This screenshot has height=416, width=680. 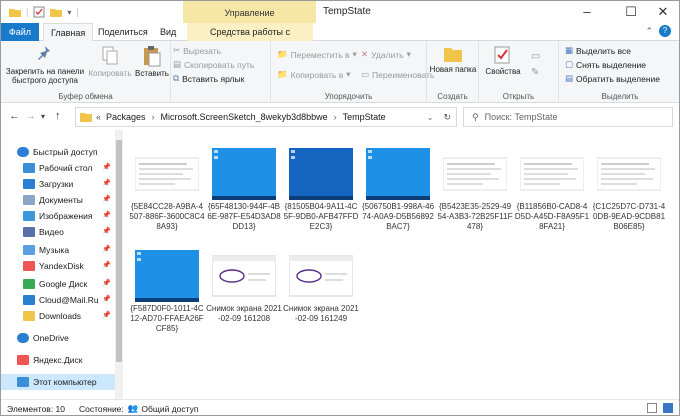 I want to click on select-none-button: ▢ Снять выделение, so click(x=605, y=64).